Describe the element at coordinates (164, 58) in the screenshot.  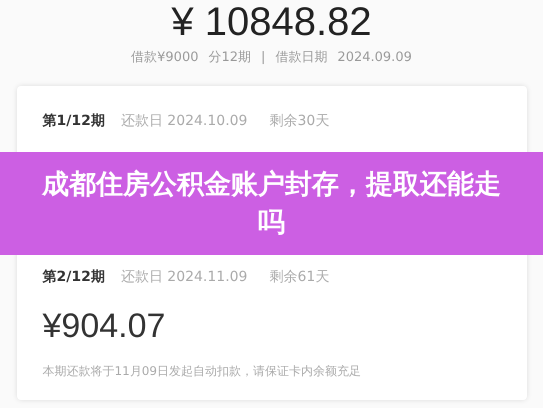
I see `summary-text: 借款¥9000` at that location.